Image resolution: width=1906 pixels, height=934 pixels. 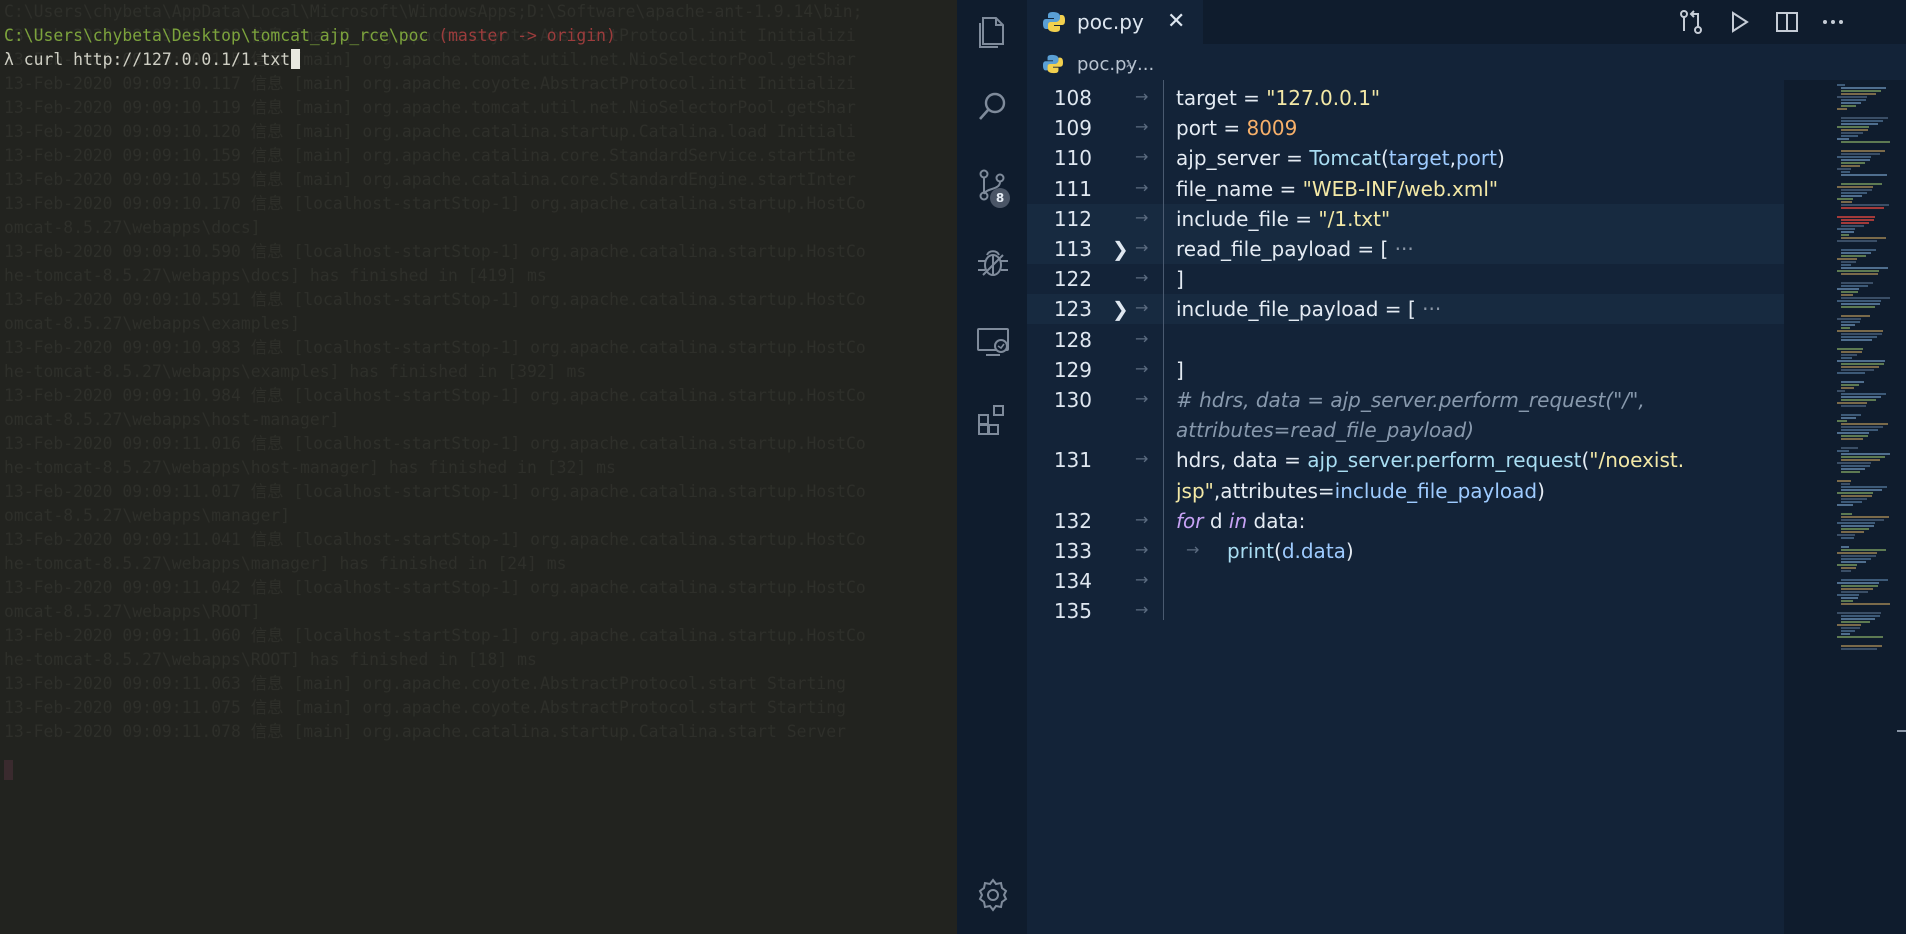 I want to click on code-text: print(d.data), so click(x=1290, y=551).